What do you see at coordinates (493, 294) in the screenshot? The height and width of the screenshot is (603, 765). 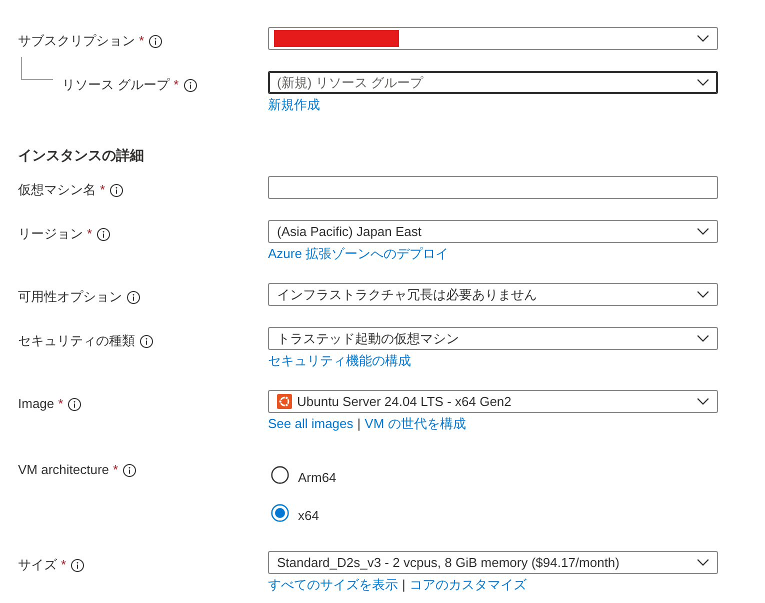 I see `dropdown-field: インフラストラクチャ冗長は必要ありません` at bounding box center [493, 294].